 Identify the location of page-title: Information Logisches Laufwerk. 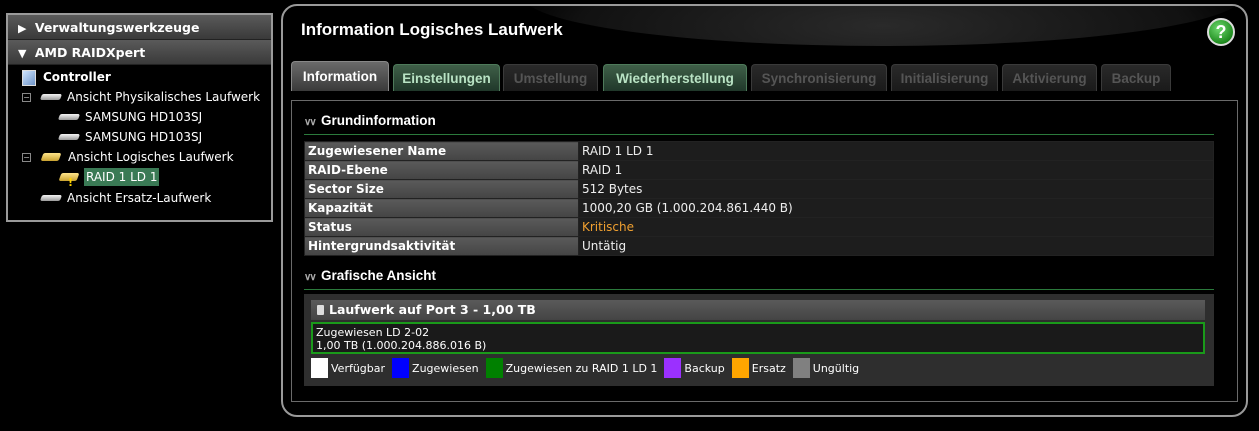
(432, 29).